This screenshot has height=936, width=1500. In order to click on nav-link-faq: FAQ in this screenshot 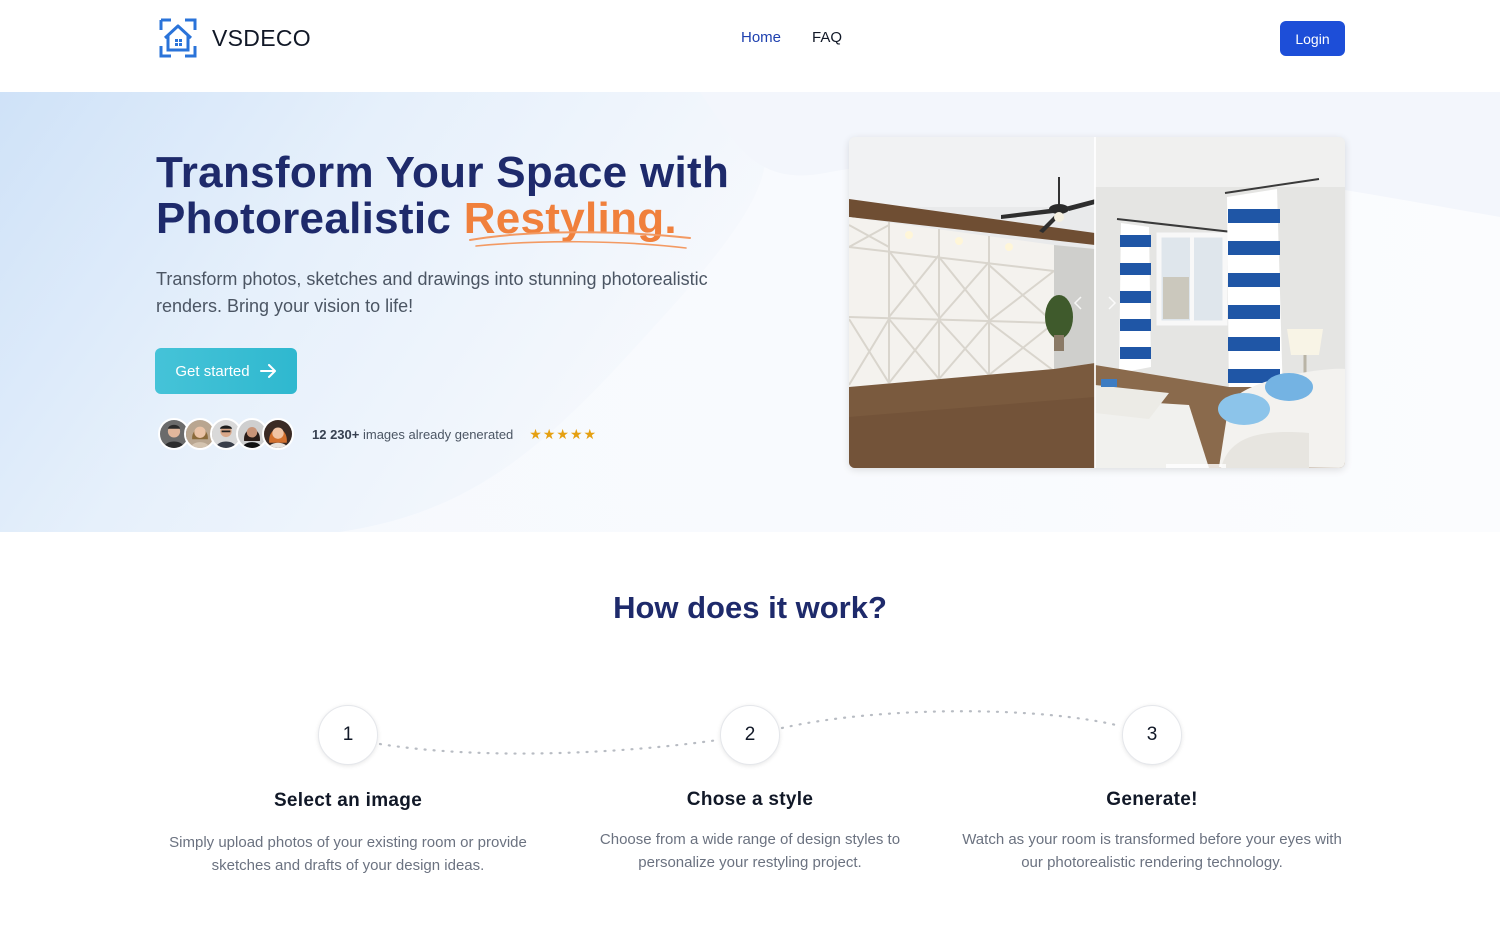, I will do `click(827, 37)`.